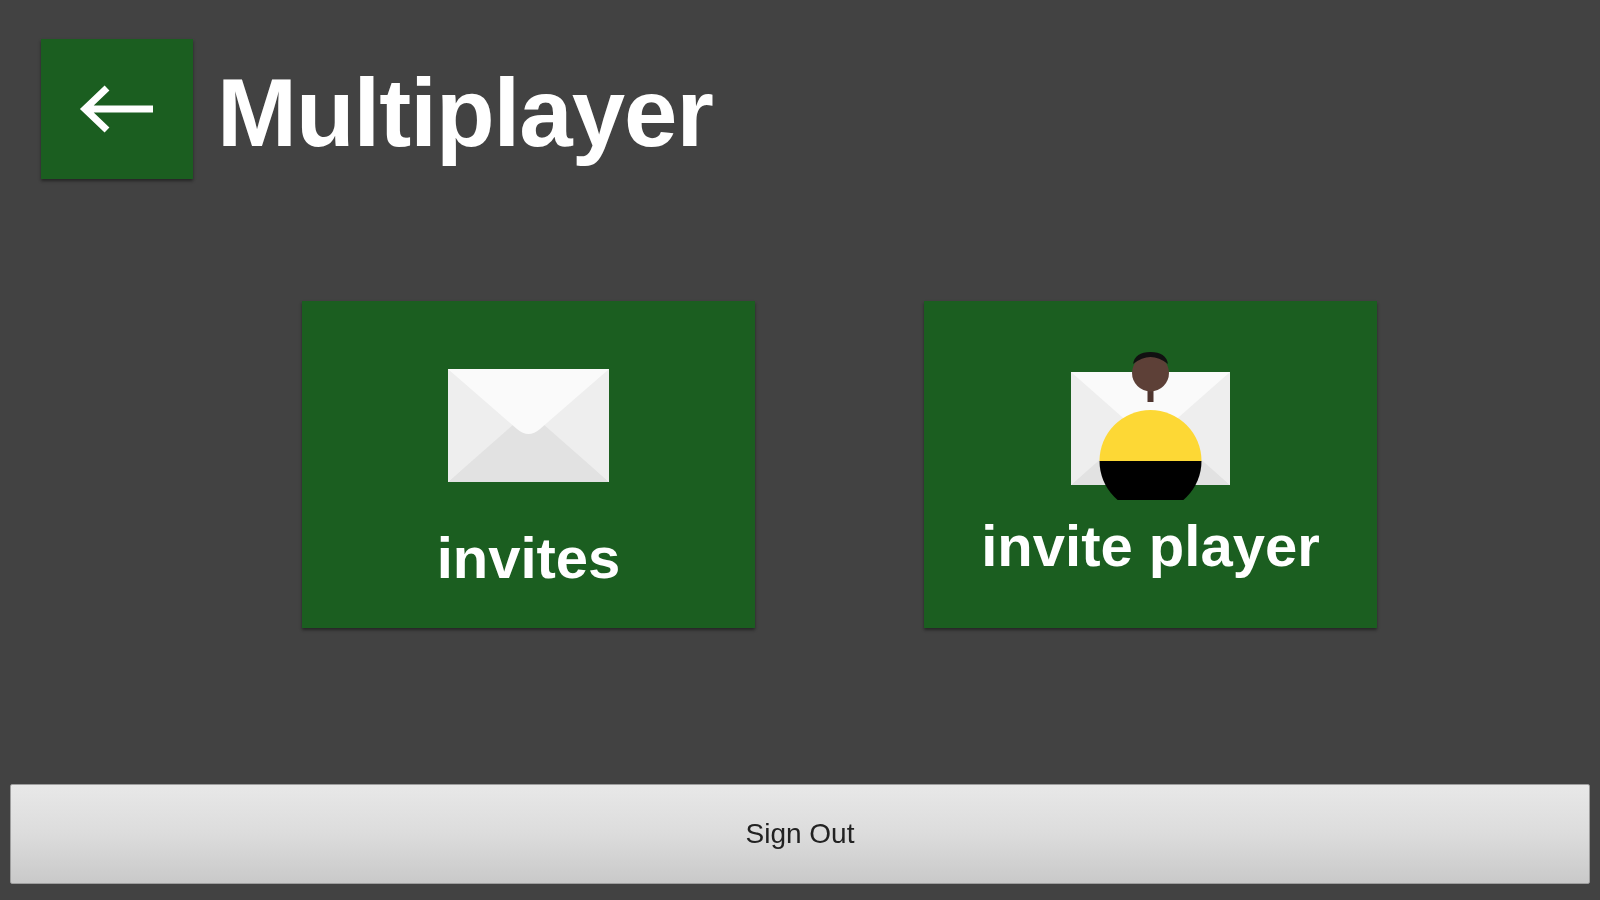 This screenshot has width=1600, height=900. I want to click on menu-tile: invite player, so click(1150, 464).